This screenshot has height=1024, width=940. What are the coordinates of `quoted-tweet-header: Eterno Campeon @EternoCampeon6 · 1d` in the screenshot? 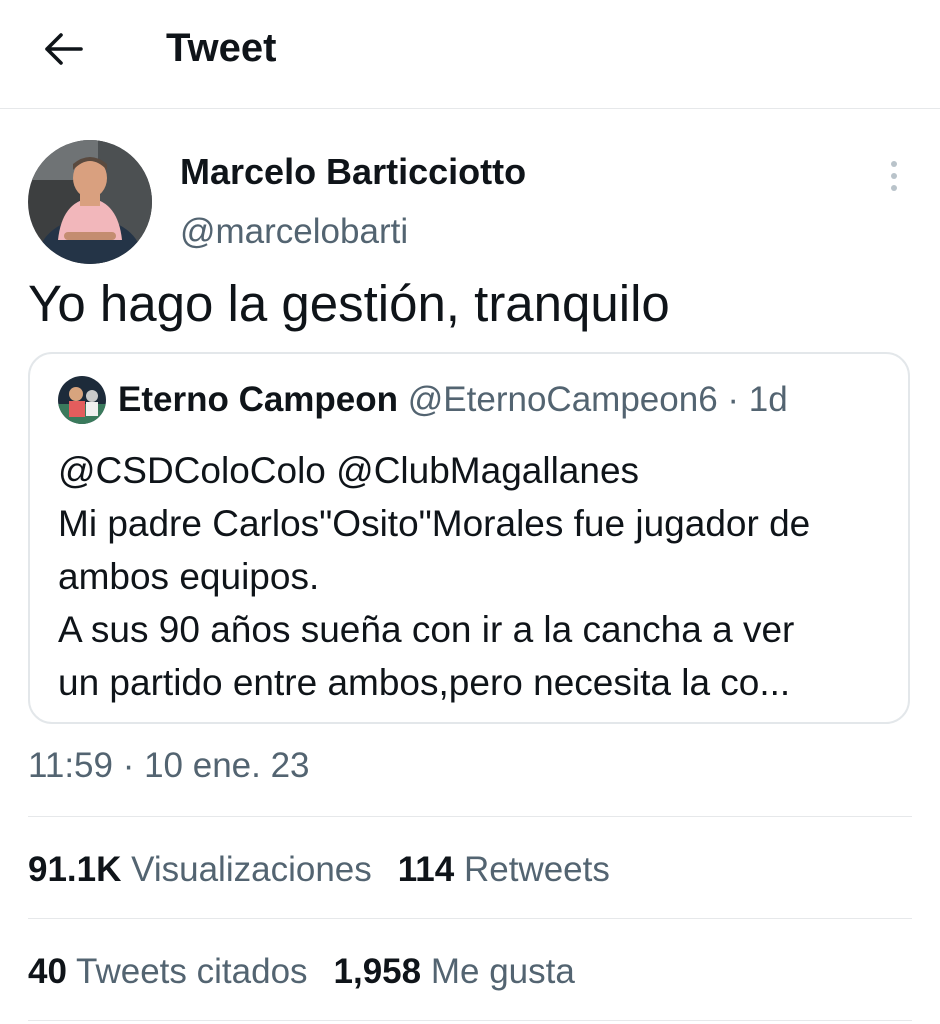 It's located at (453, 400).